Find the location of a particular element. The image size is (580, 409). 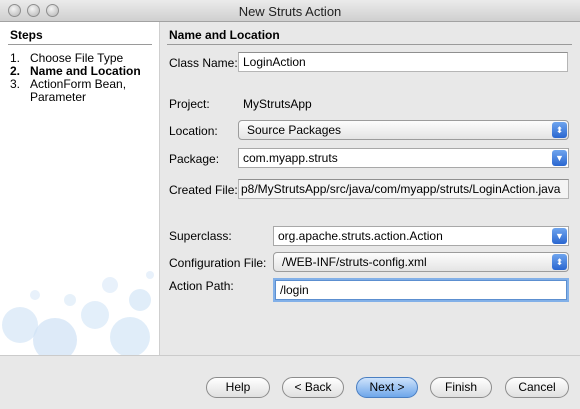

window-title: New Struts Action is located at coordinates (290, 11).